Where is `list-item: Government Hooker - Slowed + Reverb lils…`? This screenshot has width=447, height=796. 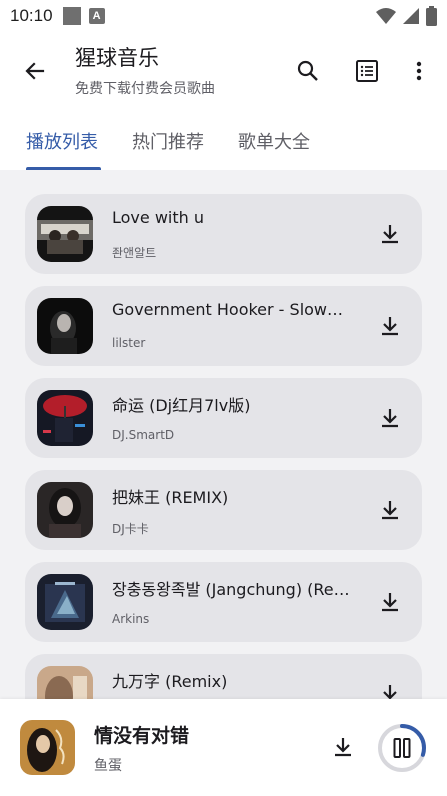
list-item: Government Hooker - Slowed + Reverb lils… is located at coordinates (223, 326).